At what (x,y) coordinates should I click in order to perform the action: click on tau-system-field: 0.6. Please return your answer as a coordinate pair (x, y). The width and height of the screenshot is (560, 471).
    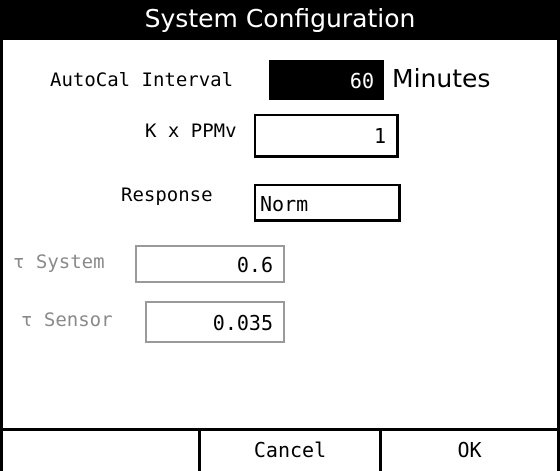
    Looking at the image, I should click on (210, 264).